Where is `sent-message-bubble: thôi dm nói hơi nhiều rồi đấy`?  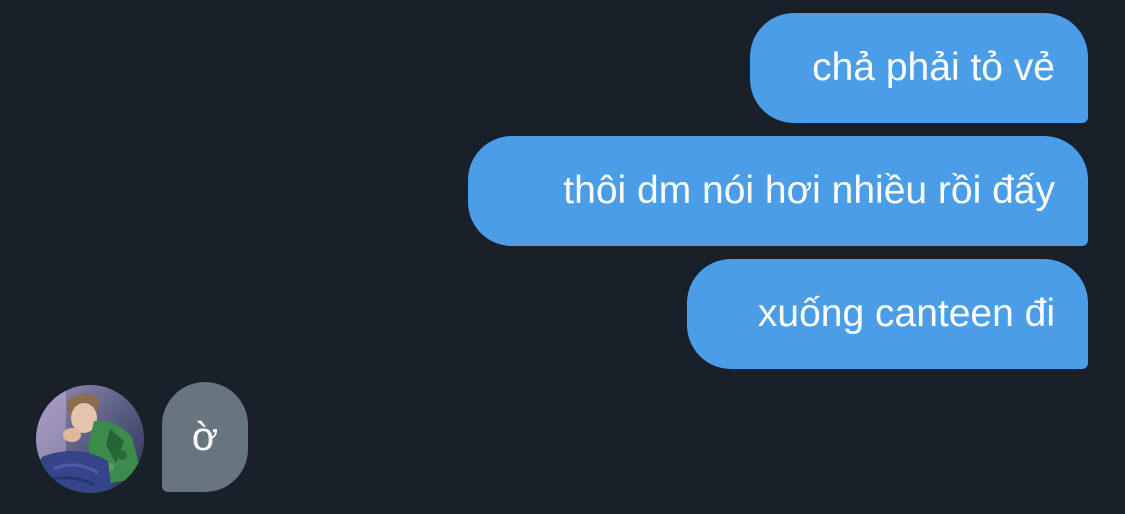
sent-message-bubble: thôi dm nói hơi nhiều rồi đấy is located at coordinates (778, 191).